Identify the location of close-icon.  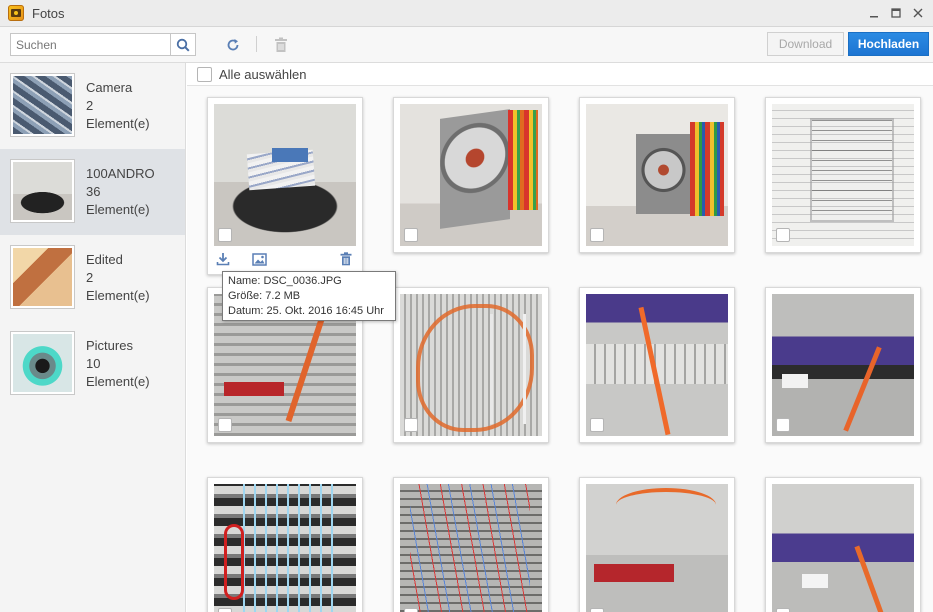
(918, 13).